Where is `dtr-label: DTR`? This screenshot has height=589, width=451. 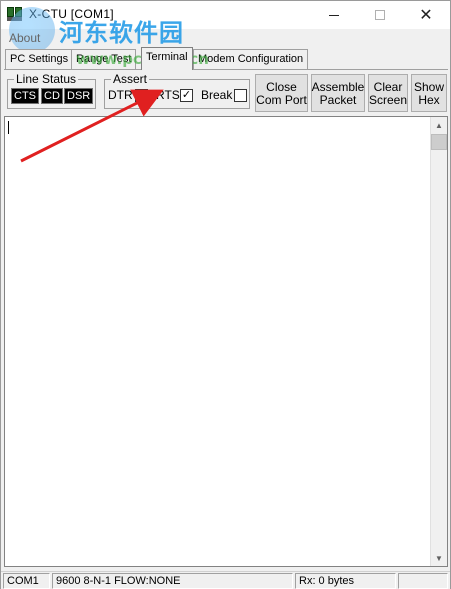
dtr-label: DTR is located at coordinates (120, 95).